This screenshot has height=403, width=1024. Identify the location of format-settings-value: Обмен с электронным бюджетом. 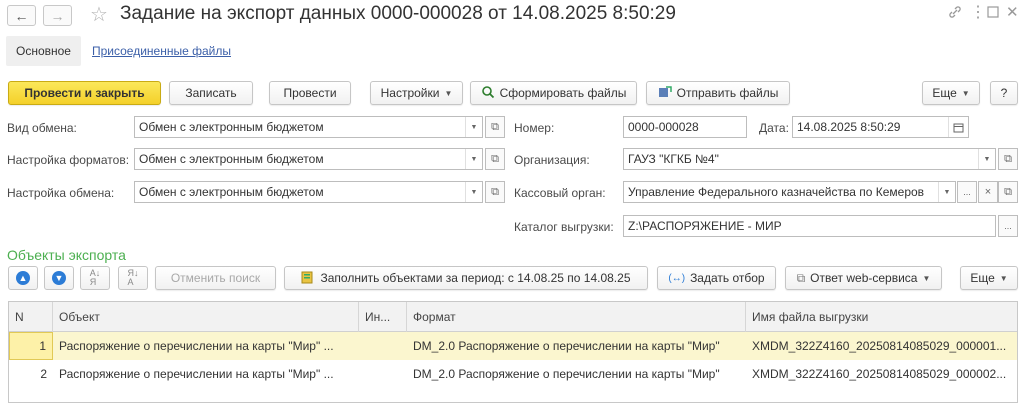
(231, 159).